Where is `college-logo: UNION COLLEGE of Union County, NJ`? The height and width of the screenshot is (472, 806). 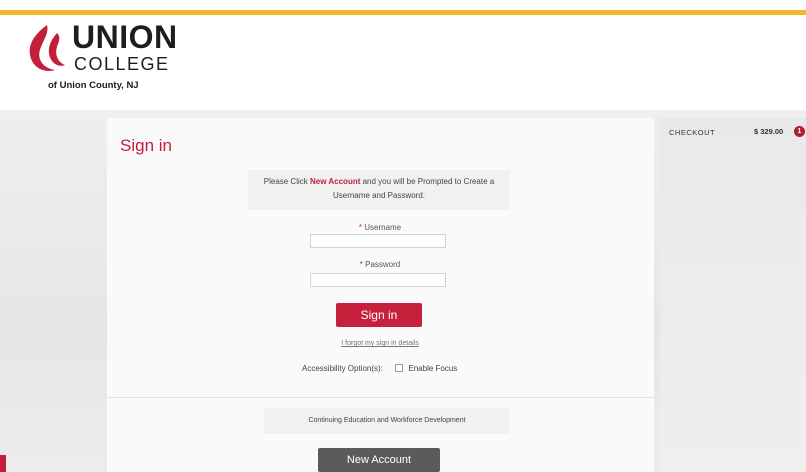
college-logo: UNION COLLEGE of Union County, NJ is located at coordinates (107, 62).